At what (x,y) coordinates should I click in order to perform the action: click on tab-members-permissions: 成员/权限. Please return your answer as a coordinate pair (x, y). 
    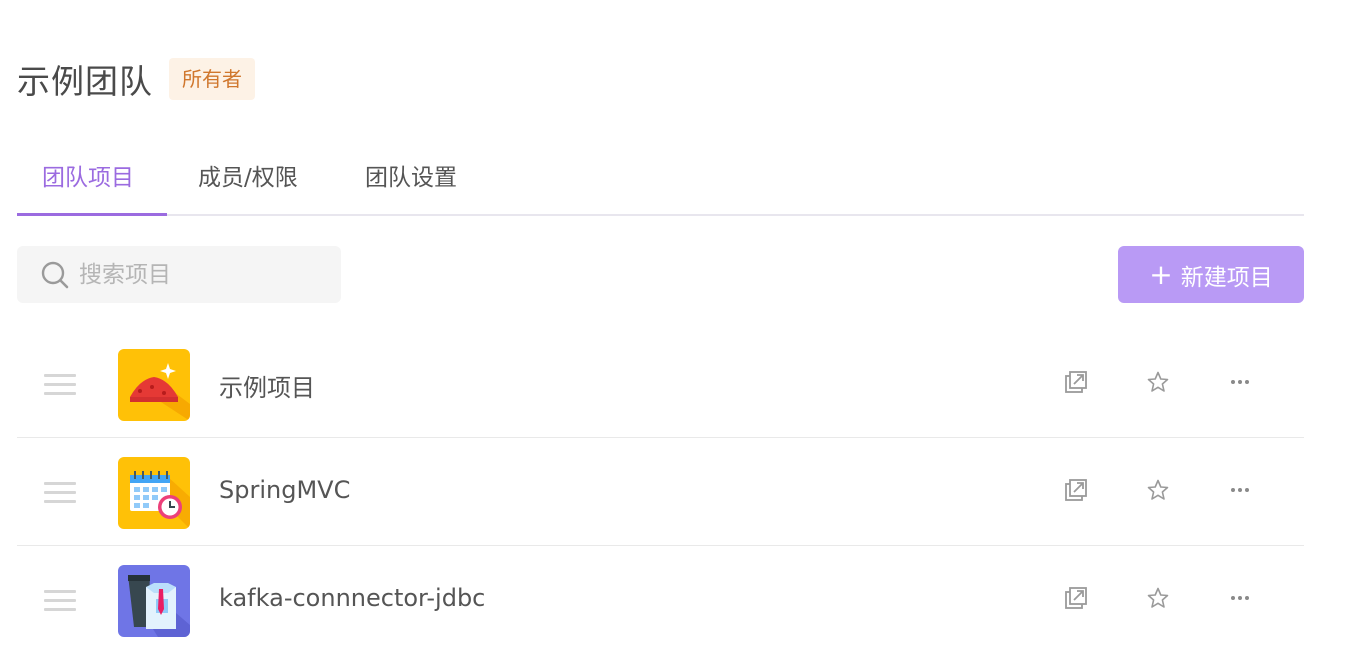
    Looking at the image, I should click on (248, 183).